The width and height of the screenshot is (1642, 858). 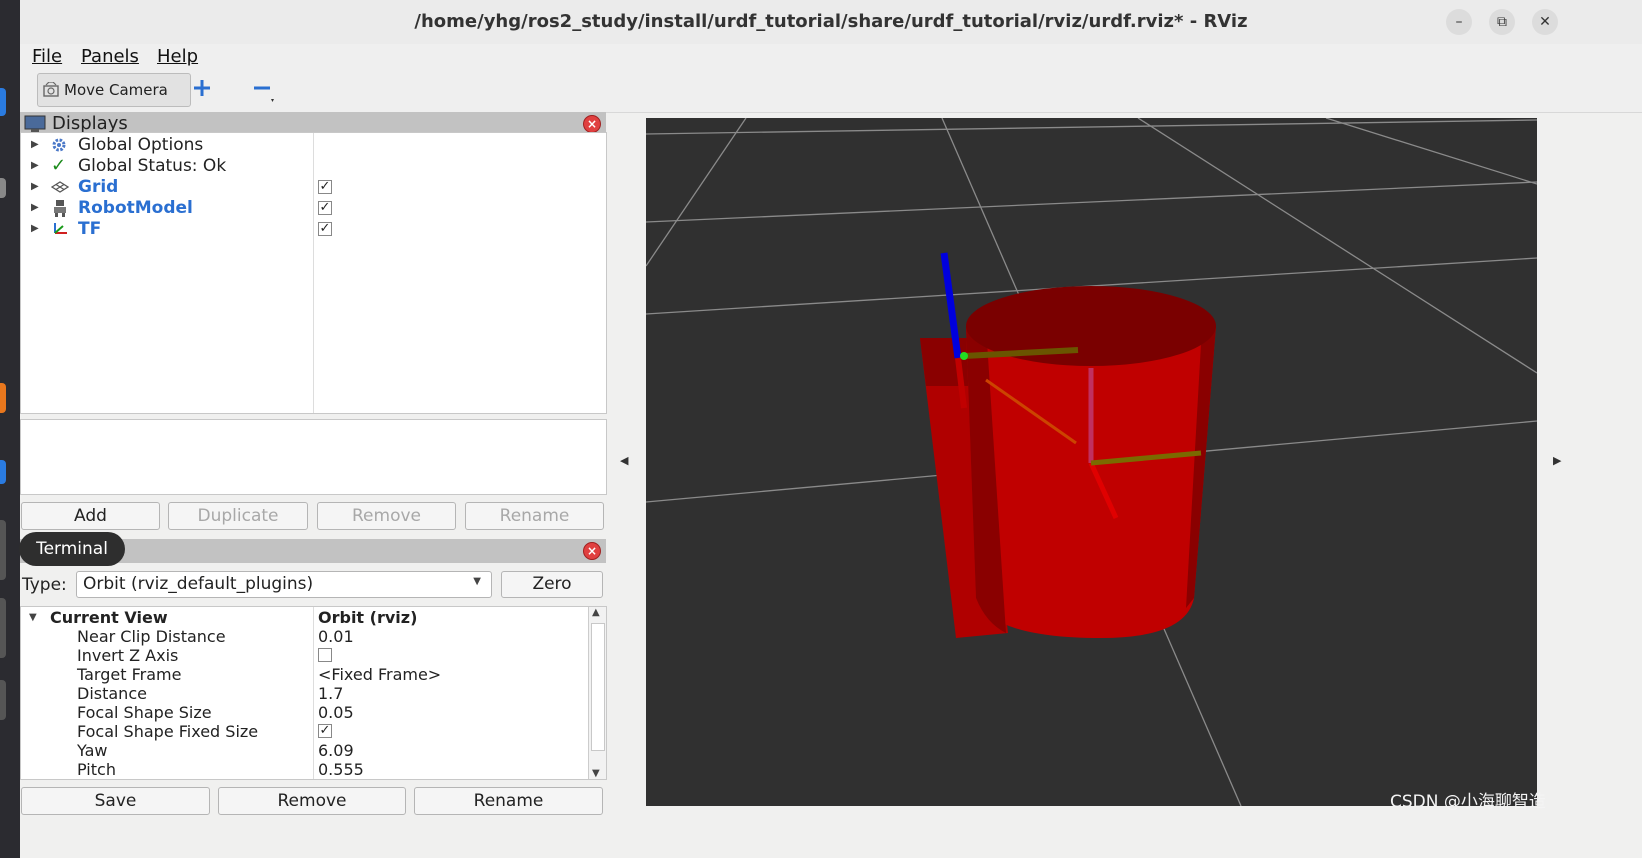 I want to click on property-row: Near Clip Distance 0.01, so click(x=306, y=636).